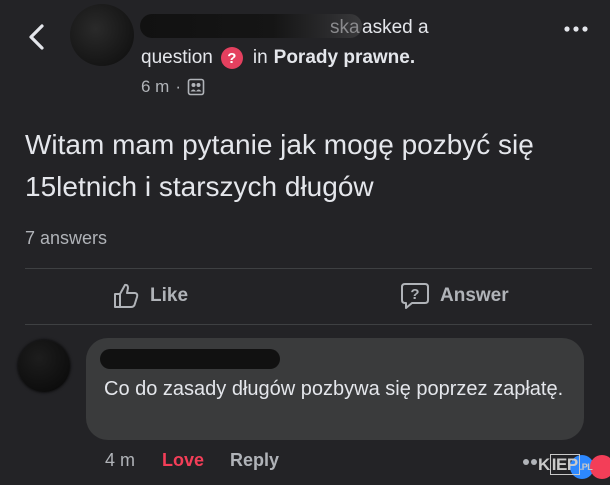 Image resolution: width=610 pixels, height=485 pixels. What do you see at coordinates (260, 57) in the screenshot?
I see `in-label: in` at bounding box center [260, 57].